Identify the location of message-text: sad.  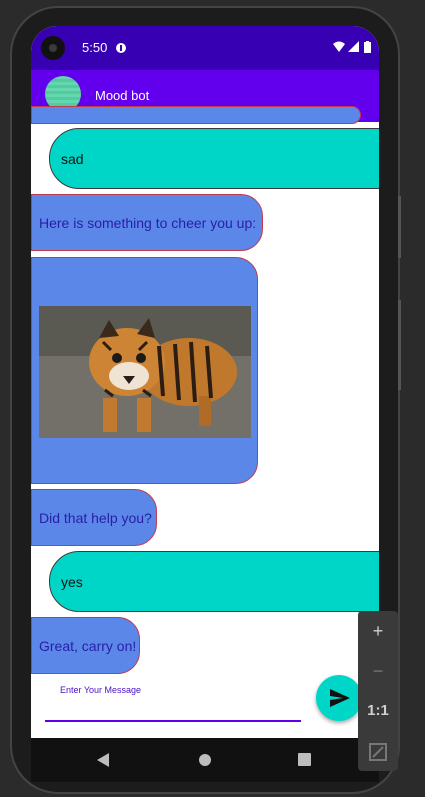
(72, 158).